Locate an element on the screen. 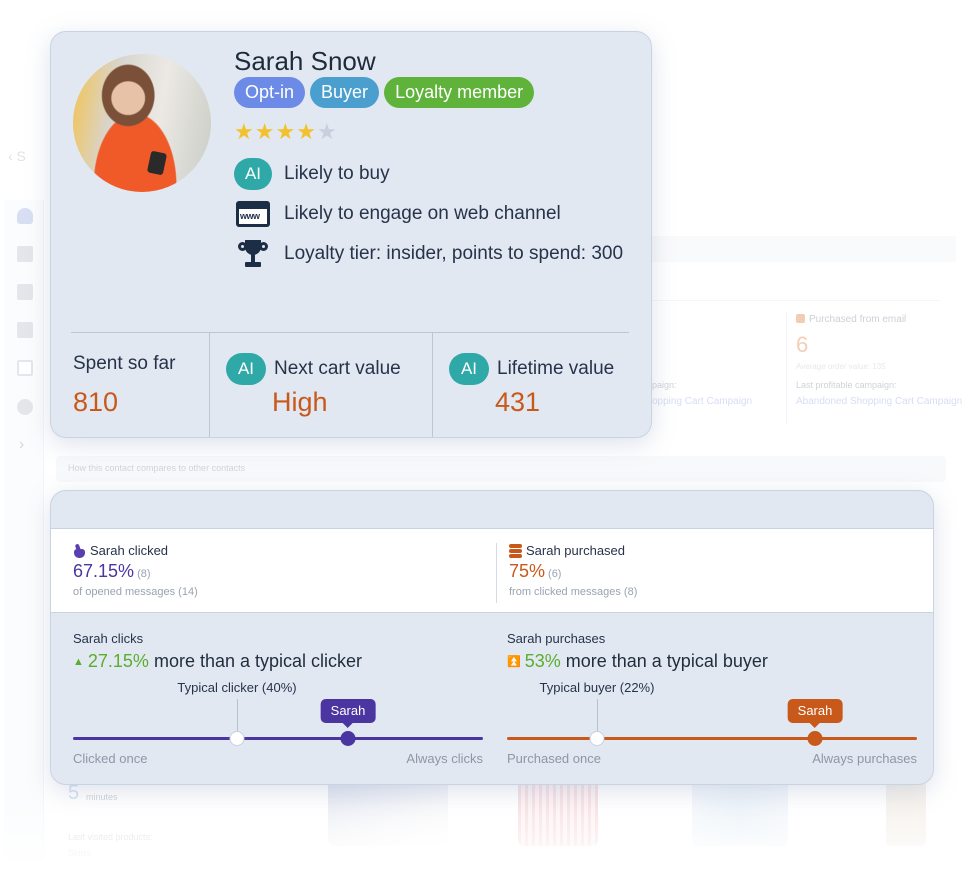 The image size is (968, 880). typical-label: Typical buyer (22%) is located at coordinates (597, 687).